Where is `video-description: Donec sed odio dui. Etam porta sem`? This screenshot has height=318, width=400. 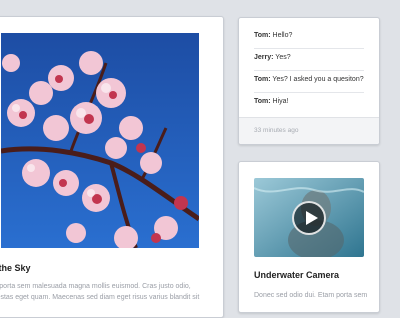
video-description: Donec sed odio dui. Etam porta sem is located at coordinates (311, 295).